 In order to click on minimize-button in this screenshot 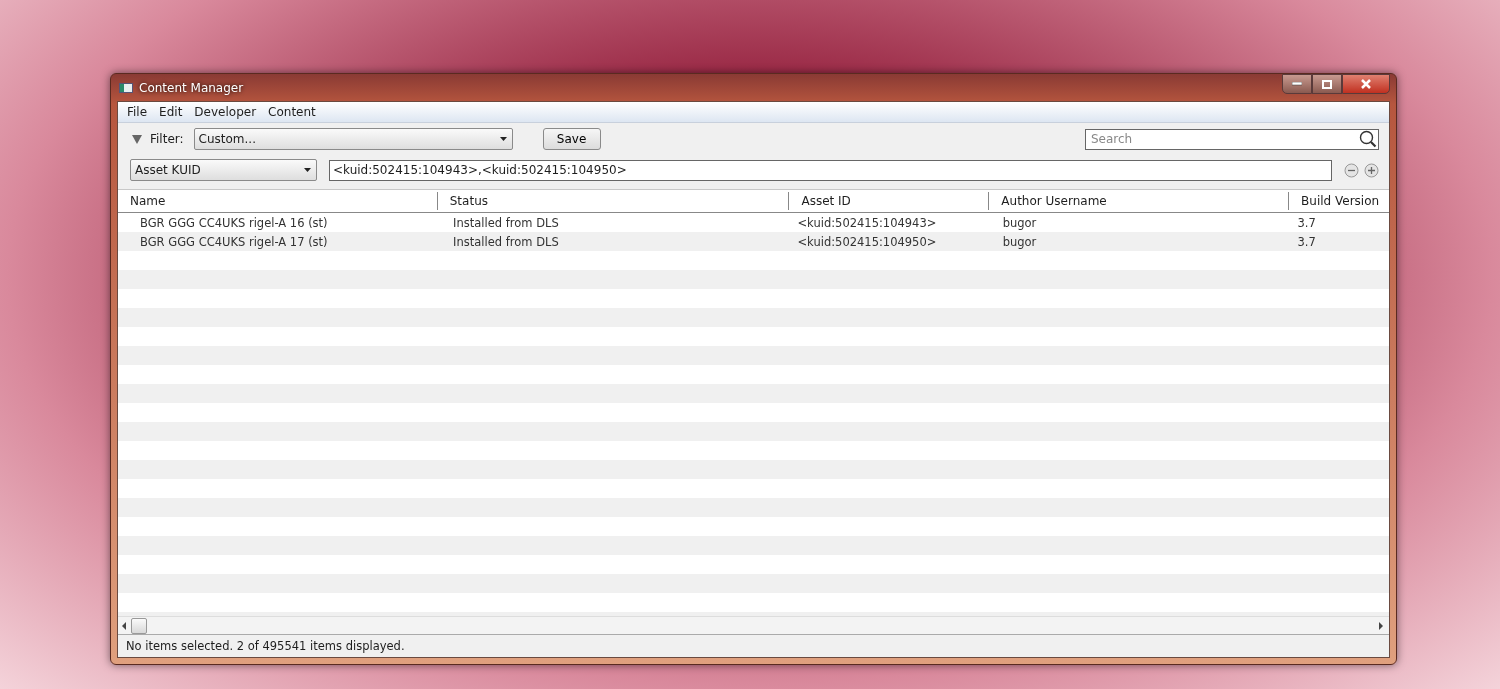, I will do `click(1297, 84)`.